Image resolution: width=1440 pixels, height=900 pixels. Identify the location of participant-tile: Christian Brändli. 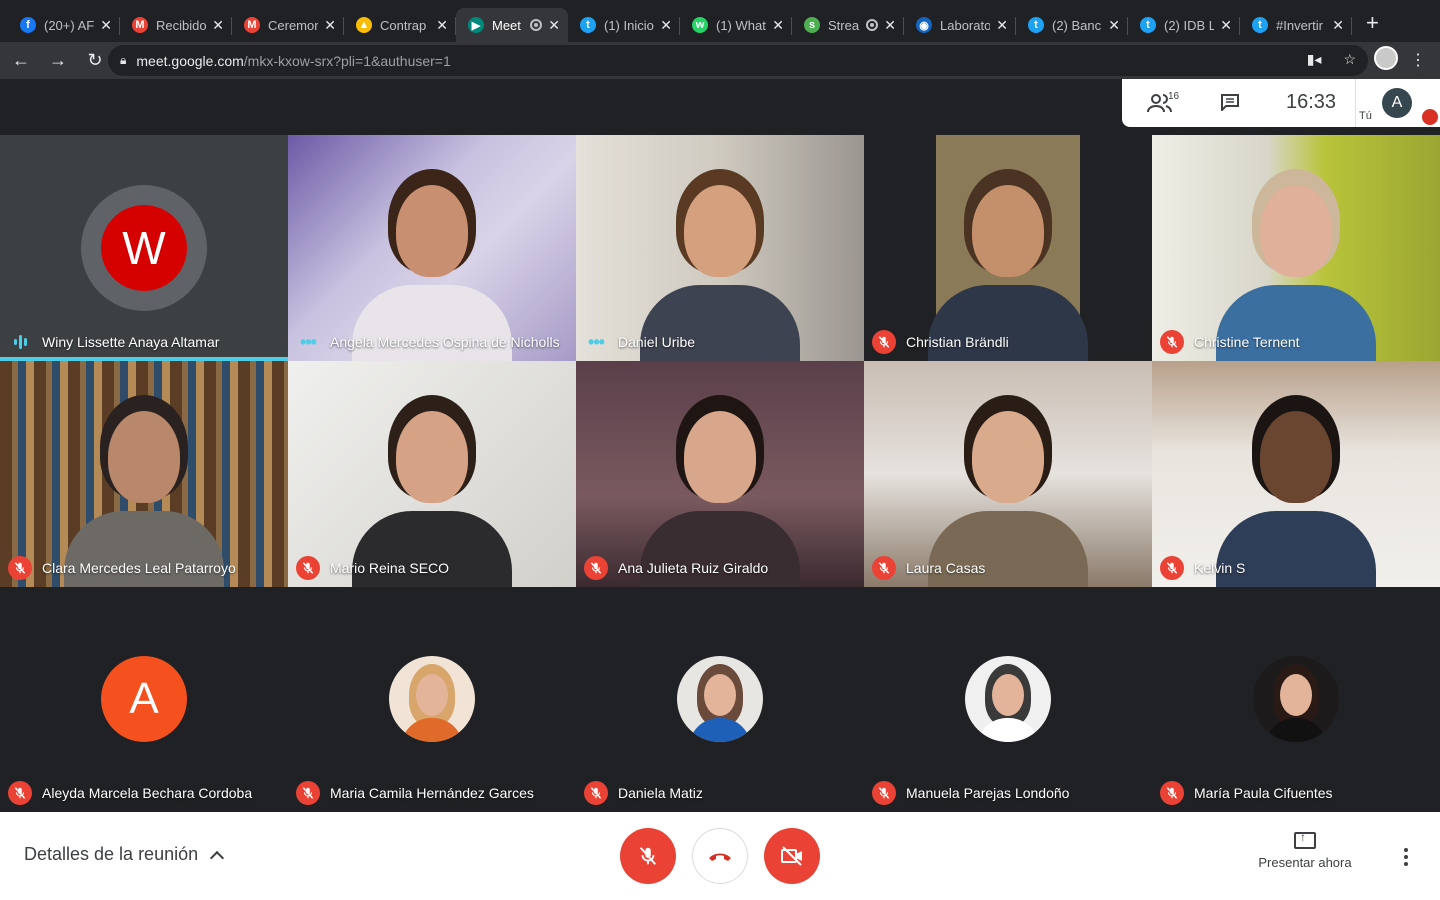
(1008, 248).